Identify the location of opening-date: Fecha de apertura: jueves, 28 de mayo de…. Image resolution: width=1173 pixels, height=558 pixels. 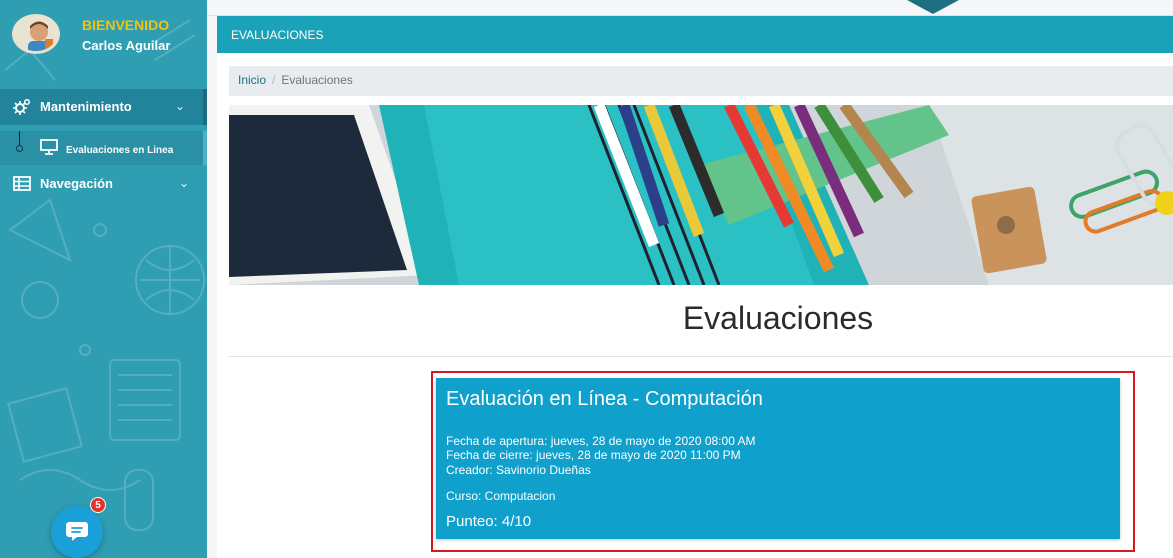
(601, 441).